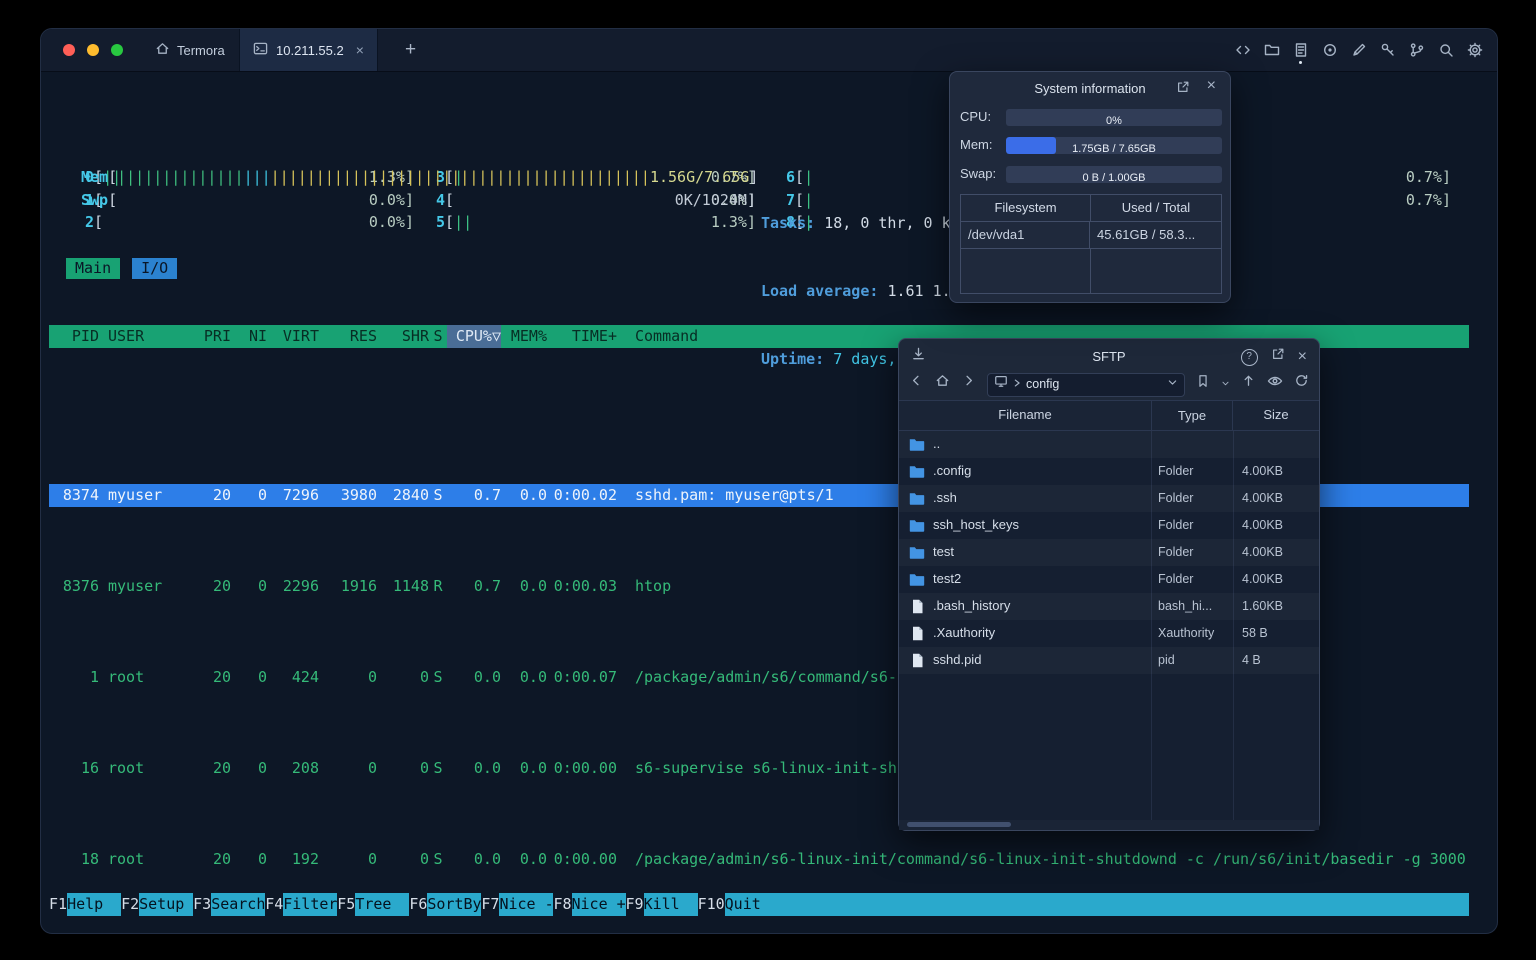 This screenshot has height=960, width=1536. What do you see at coordinates (214, 336) in the screenshot?
I see `col-pri: PRI` at bounding box center [214, 336].